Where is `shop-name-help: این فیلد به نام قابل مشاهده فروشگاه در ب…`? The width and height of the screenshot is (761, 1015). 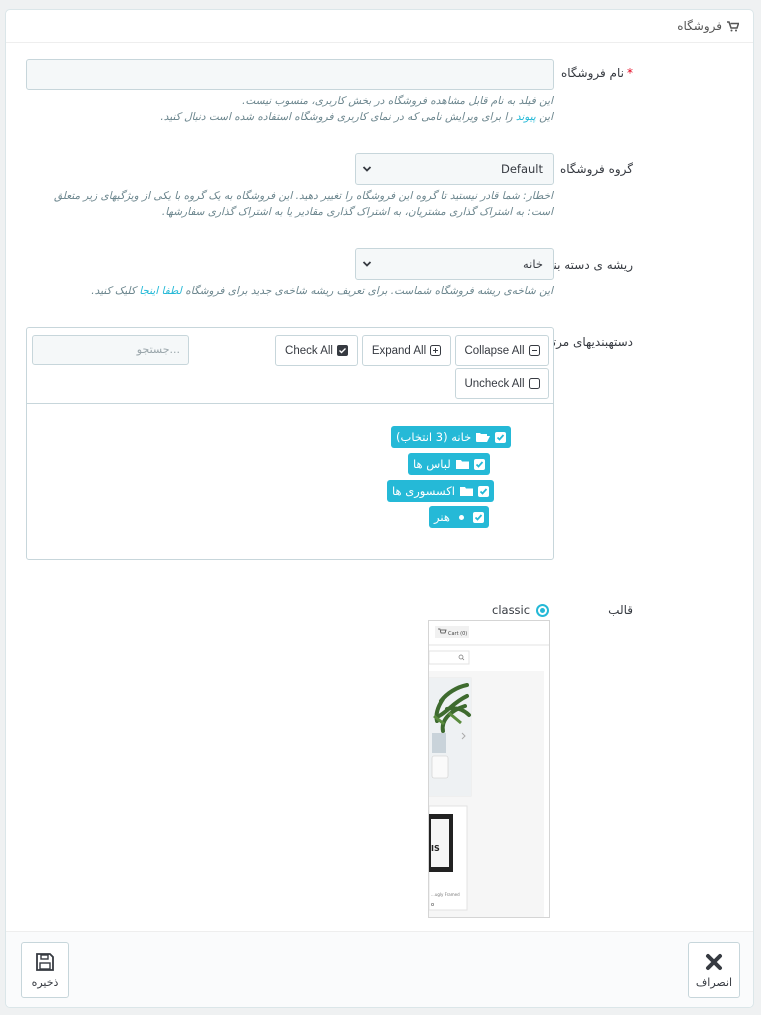
shop-name-help: این فیلد به نام قابل مشاهده فروشگاه در ب… is located at coordinates (356, 109).